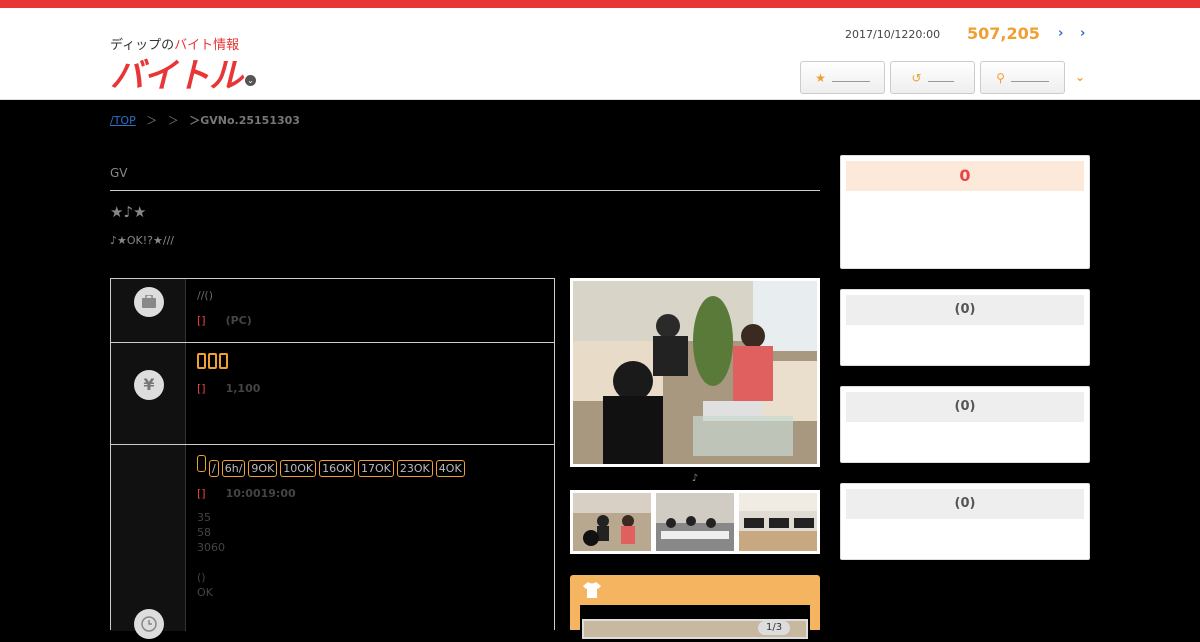  What do you see at coordinates (149, 624) in the screenshot?
I see `clock-icon` at bounding box center [149, 624].